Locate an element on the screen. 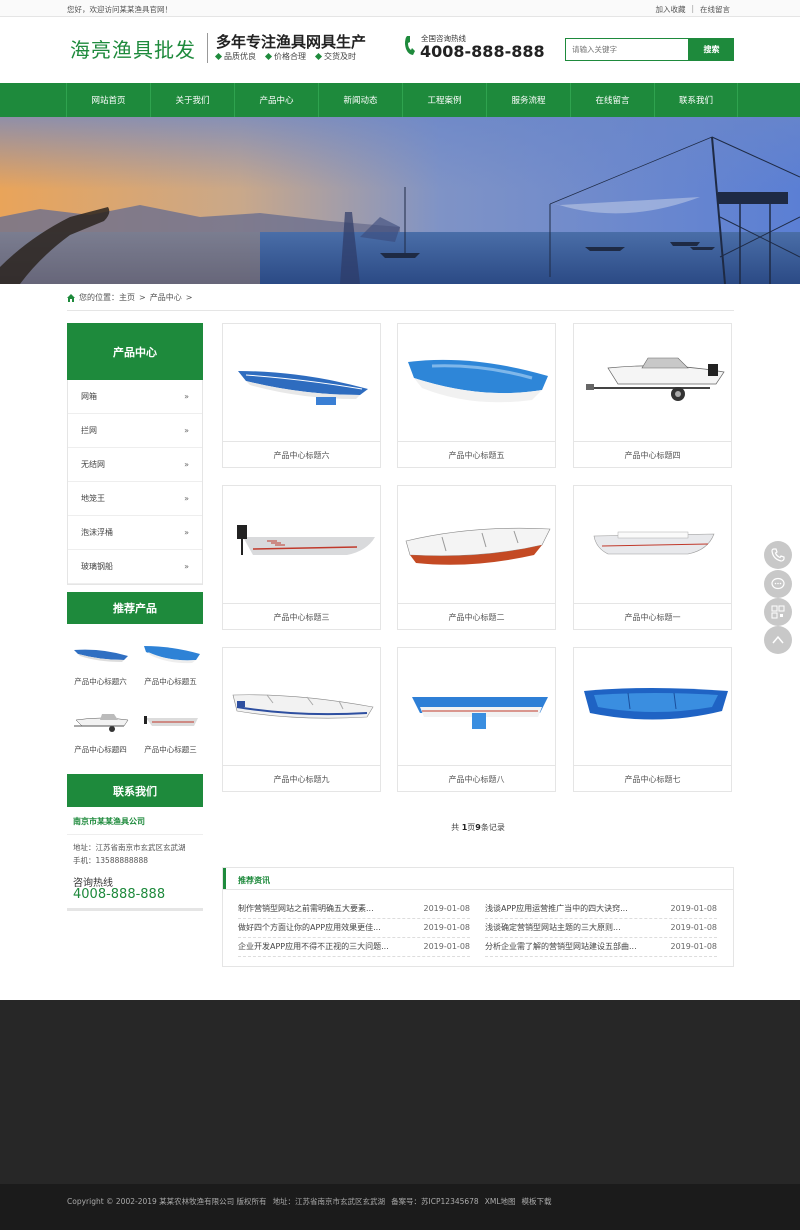  float-phone-button is located at coordinates (778, 555).